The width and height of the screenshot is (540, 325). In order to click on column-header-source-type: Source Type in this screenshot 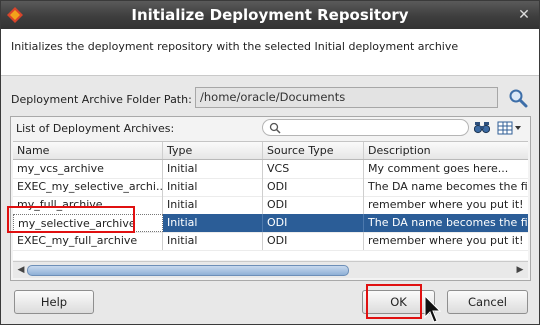, I will do `click(313, 150)`.